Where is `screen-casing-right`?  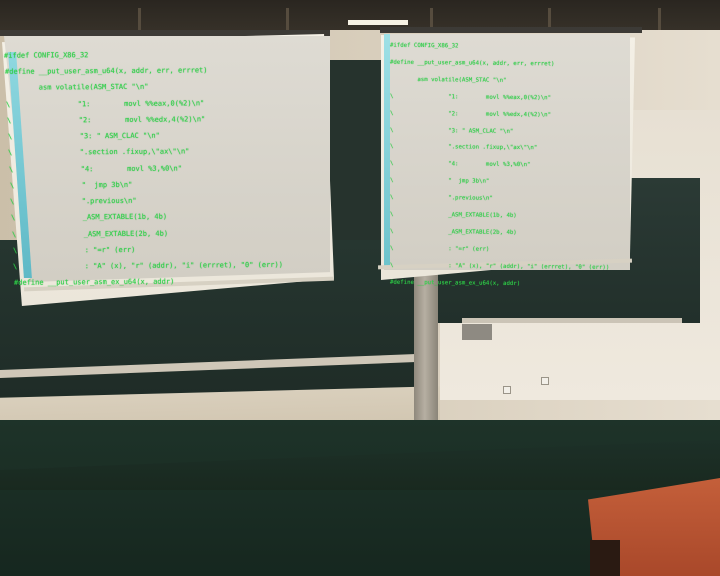 screen-casing-right is located at coordinates (511, 30).